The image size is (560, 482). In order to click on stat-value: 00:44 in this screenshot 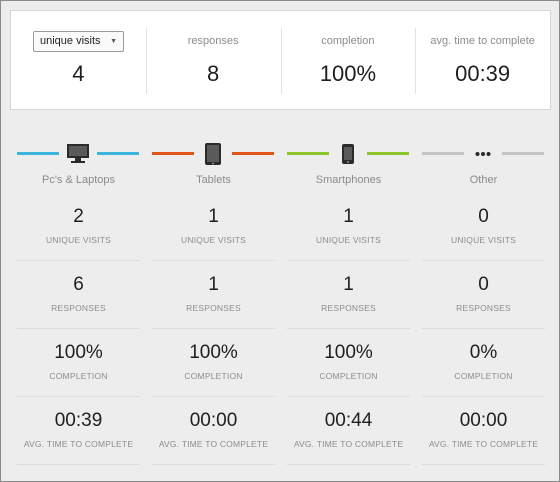, I will do `click(348, 420)`.